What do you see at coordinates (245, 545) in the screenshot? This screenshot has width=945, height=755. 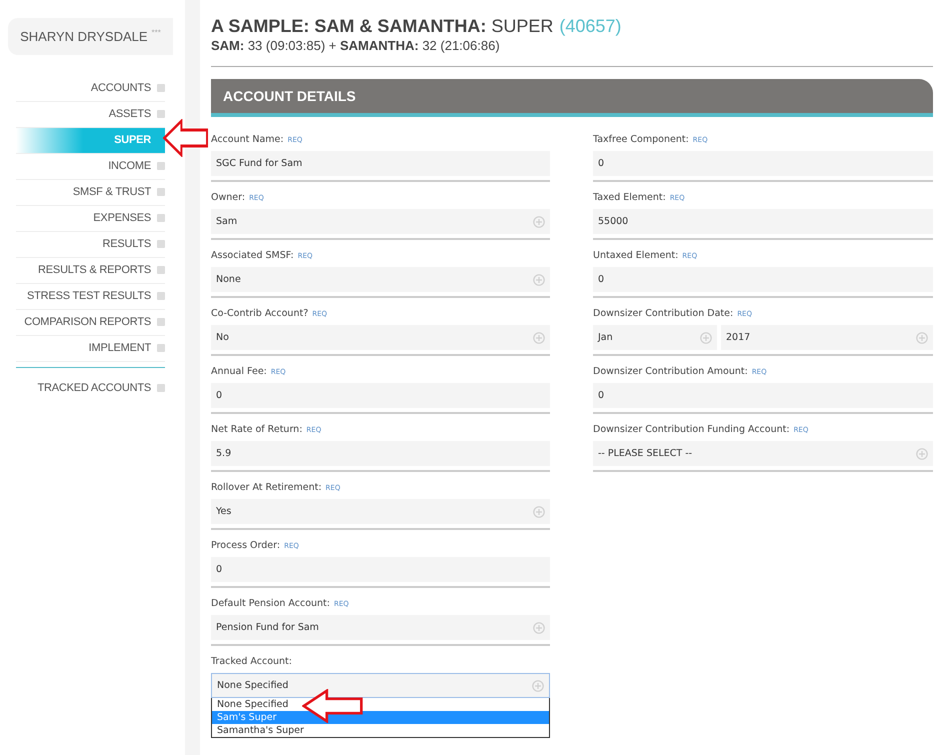 I see `field-label: Process Order:` at bounding box center [245, 545].